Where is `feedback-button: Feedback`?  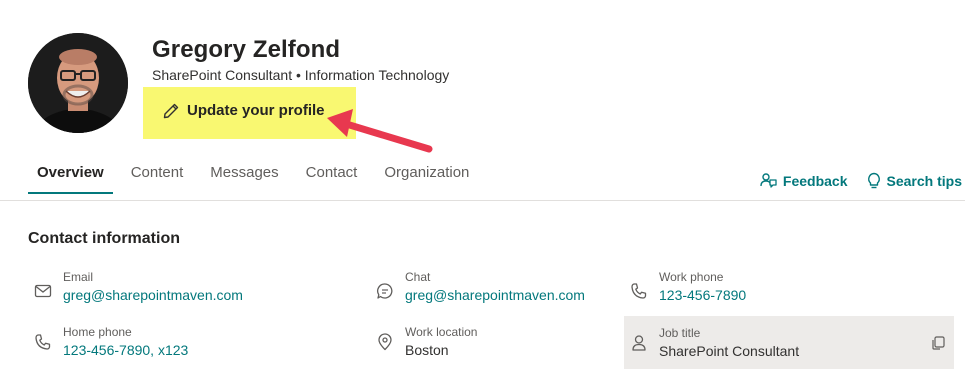 feedback-button: Feedback is located at coordinates (804, 181).